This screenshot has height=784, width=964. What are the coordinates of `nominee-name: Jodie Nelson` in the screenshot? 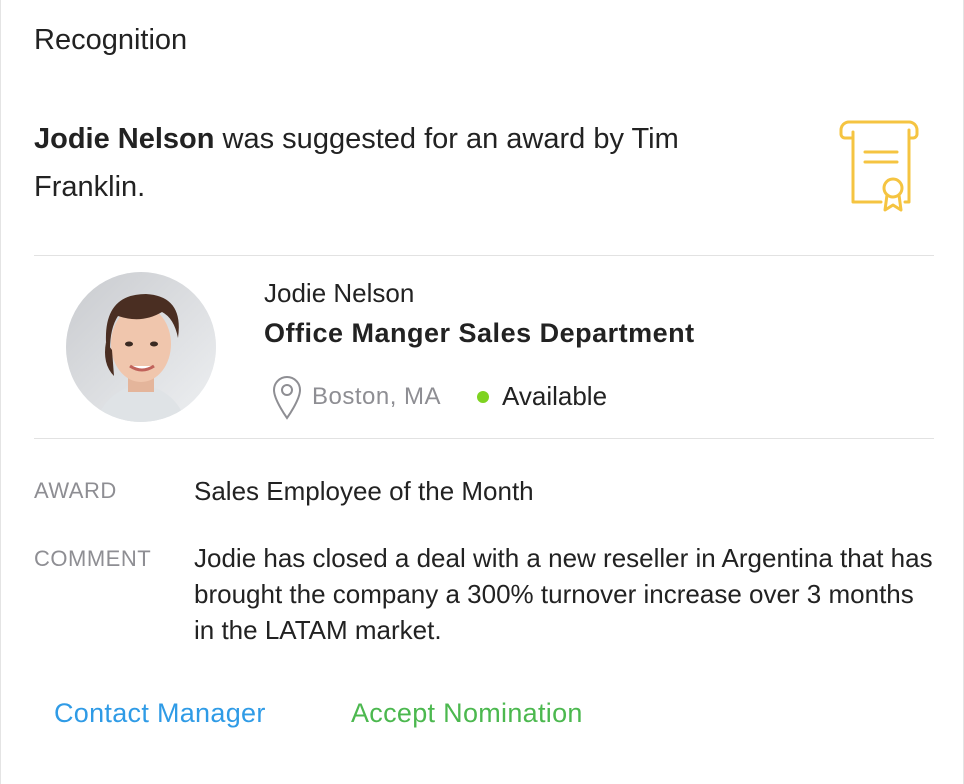 It's located at (124, 139).